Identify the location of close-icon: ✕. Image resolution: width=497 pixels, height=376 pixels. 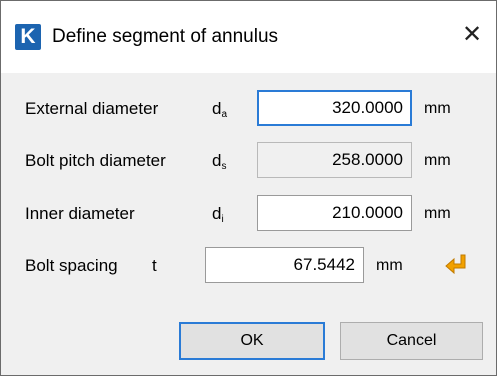
(472, 35).